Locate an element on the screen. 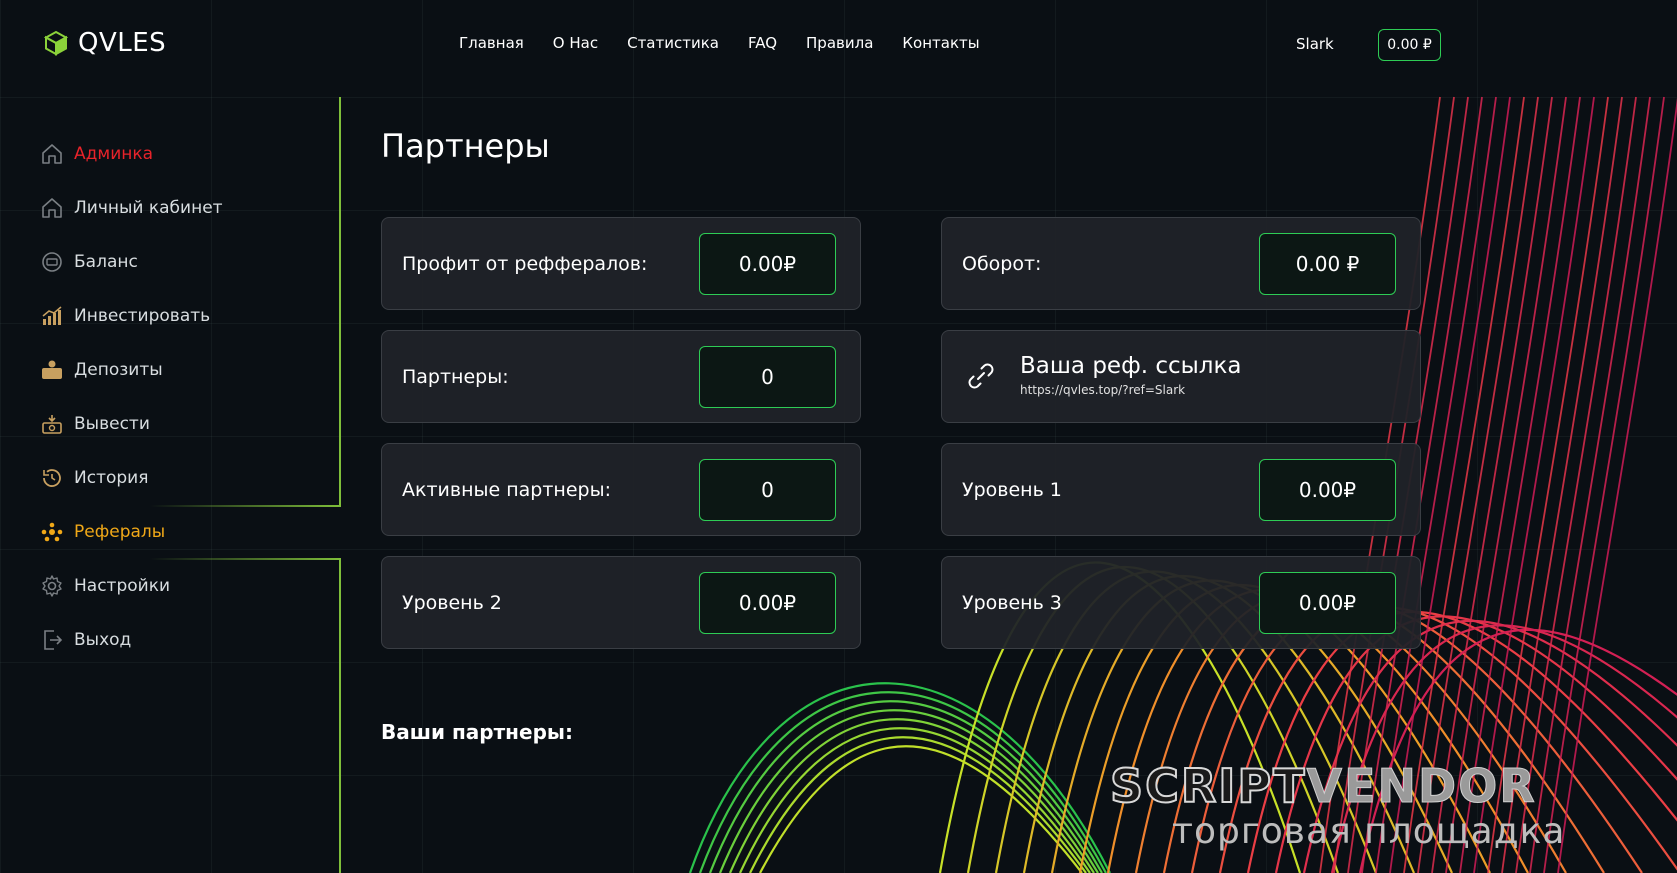 The image size is (1677, 873). watermark-brand-part1: SCRIPT is located at coordinates (1208, 786).